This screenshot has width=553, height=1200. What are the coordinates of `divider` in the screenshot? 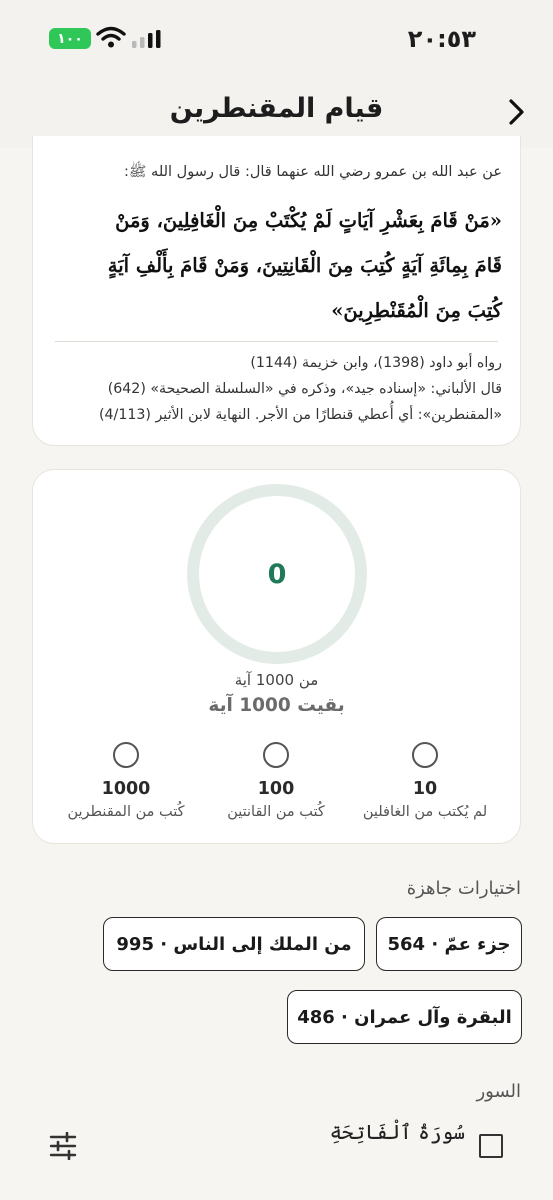 It's located at (276, 341).